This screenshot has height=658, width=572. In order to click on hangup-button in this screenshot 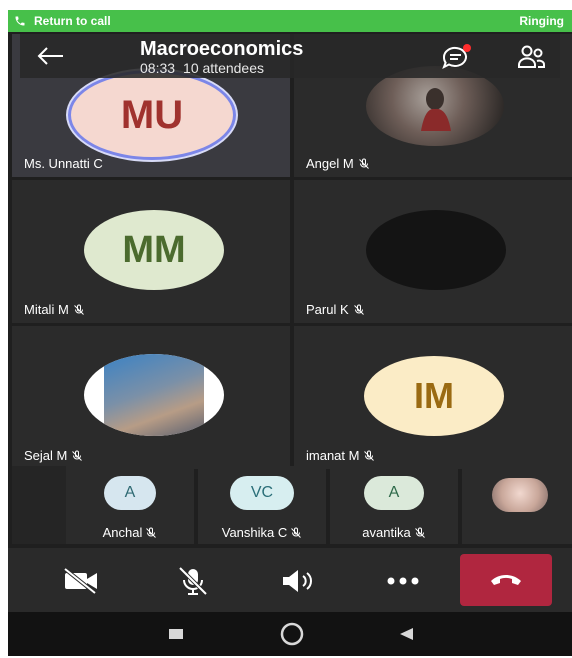, I will do `click(506, 580)`.